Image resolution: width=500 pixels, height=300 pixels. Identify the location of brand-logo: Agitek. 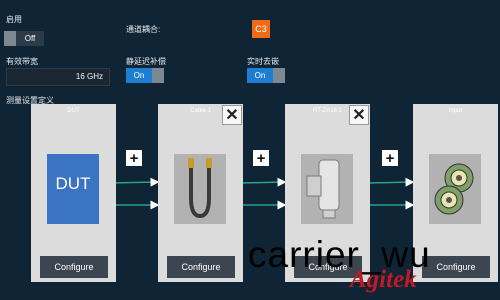
(383, 279).